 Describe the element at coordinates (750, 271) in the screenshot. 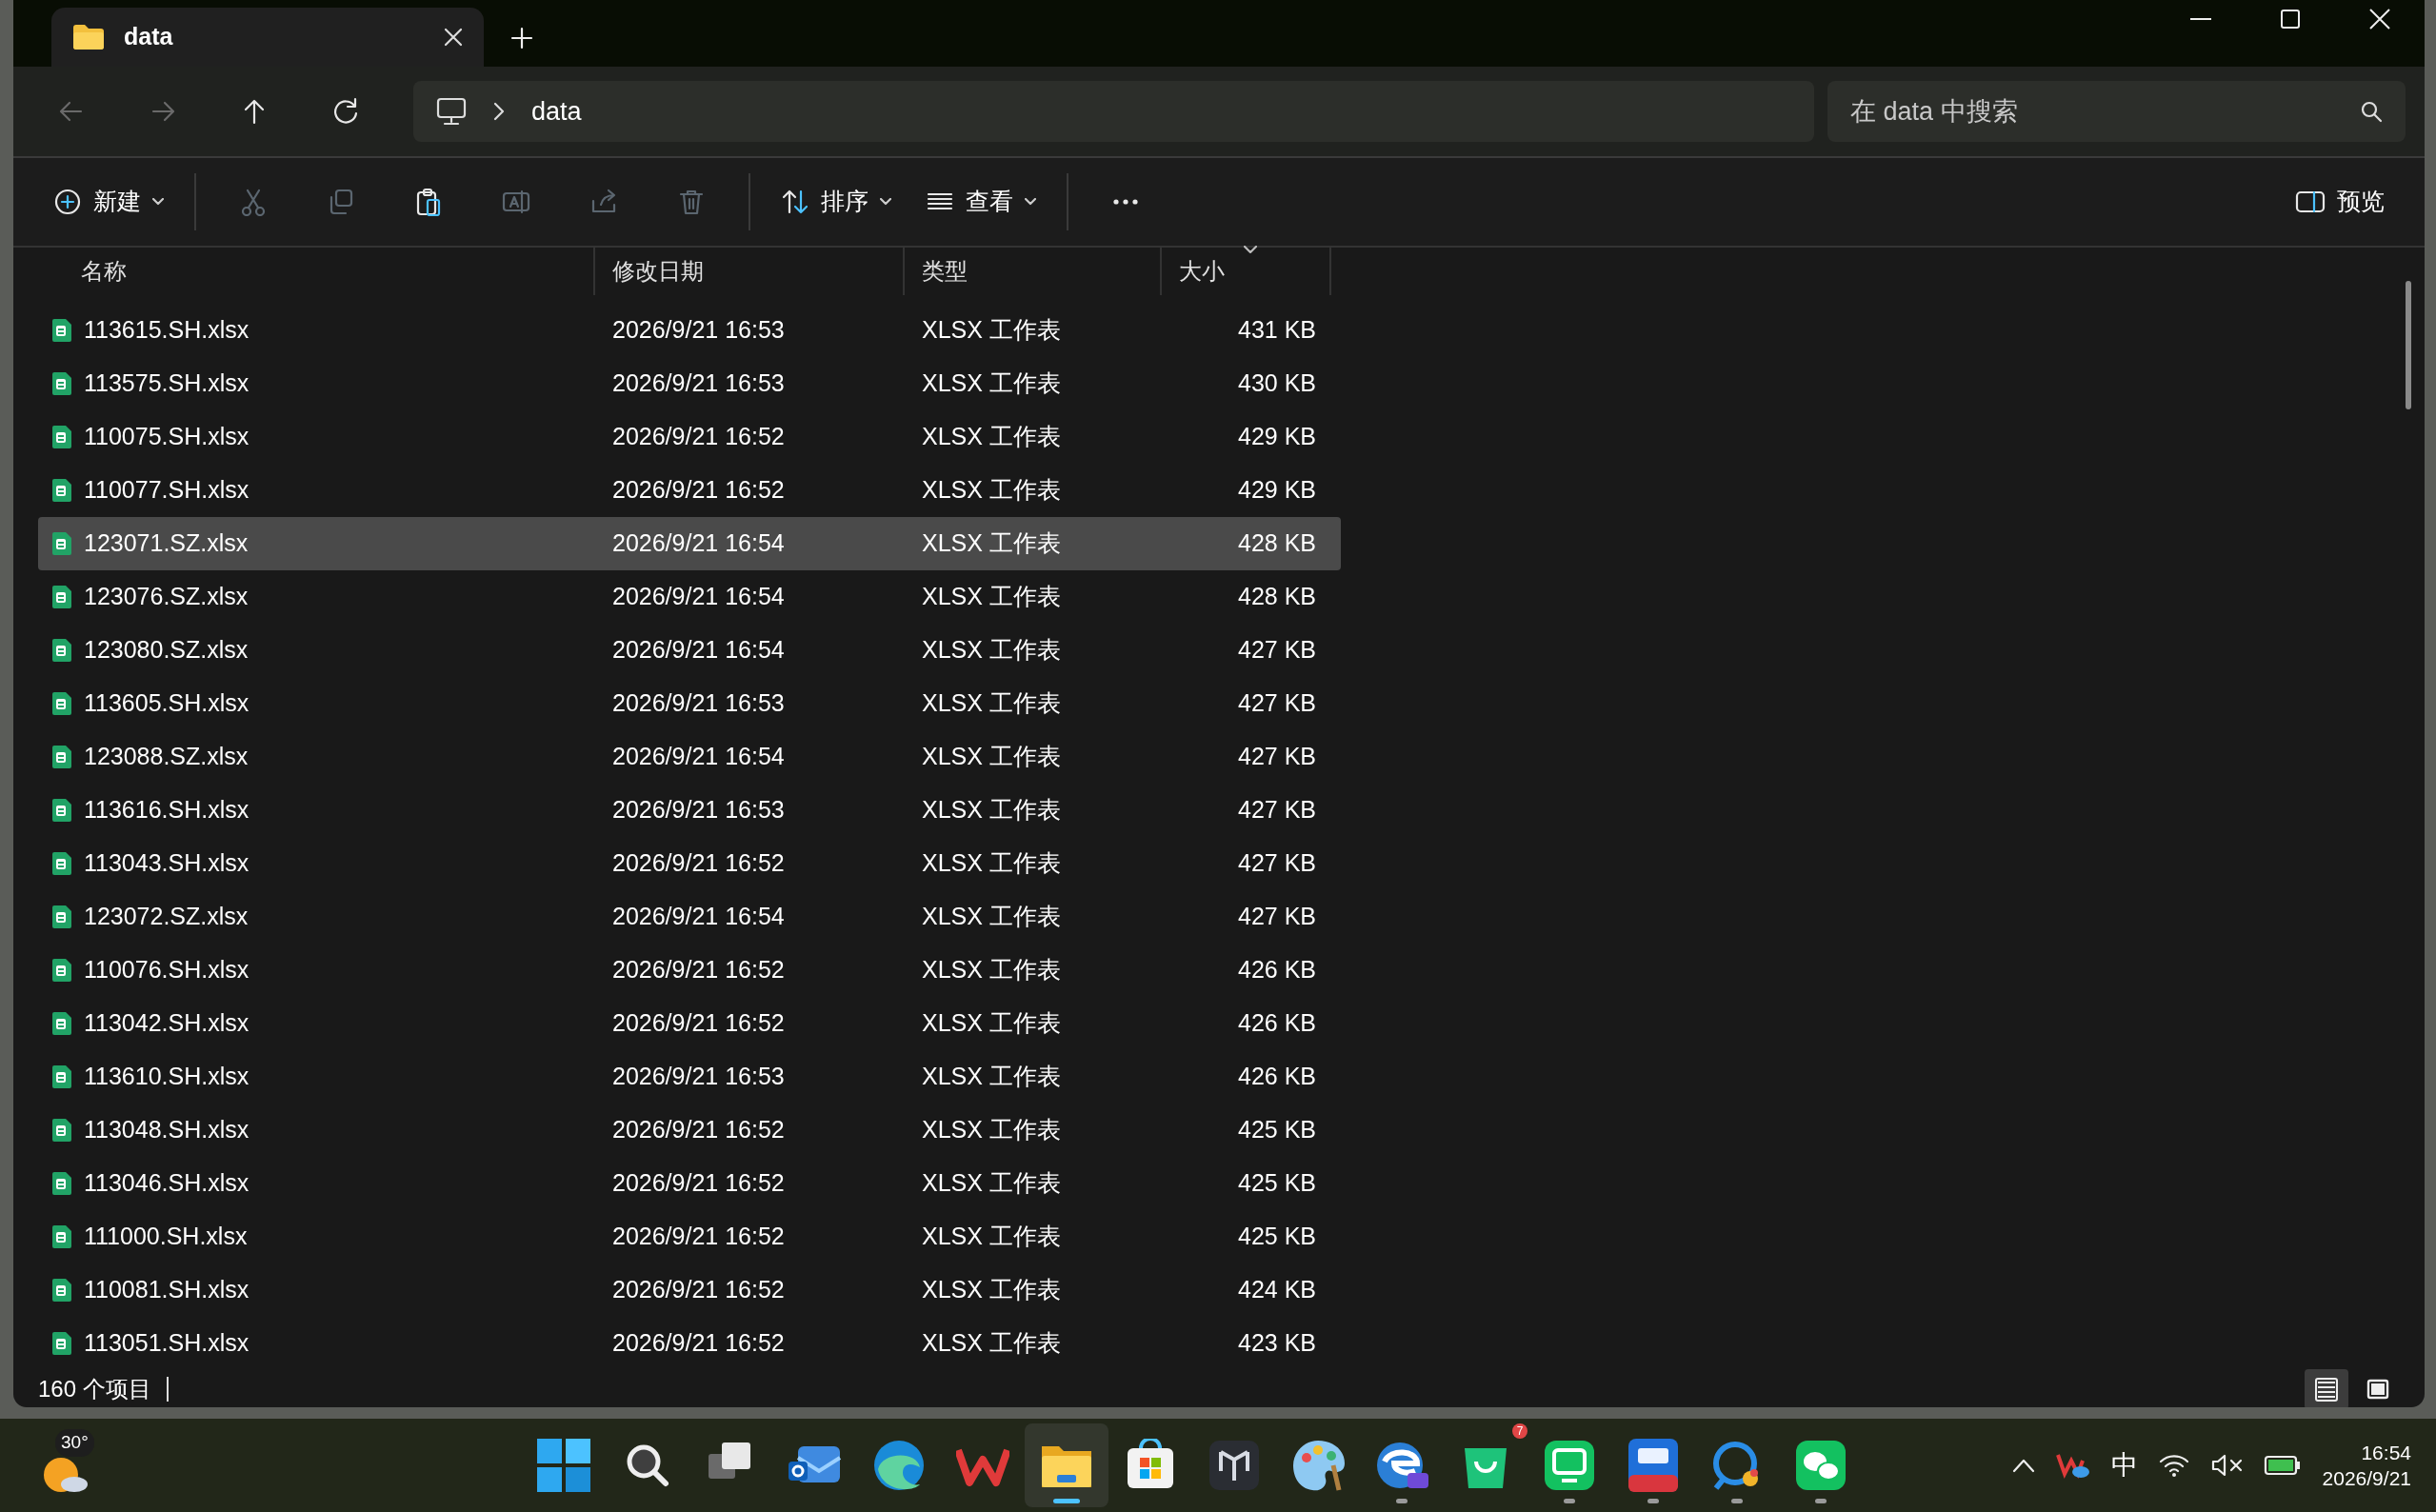

I see `column-header: 修改日期` at that location.